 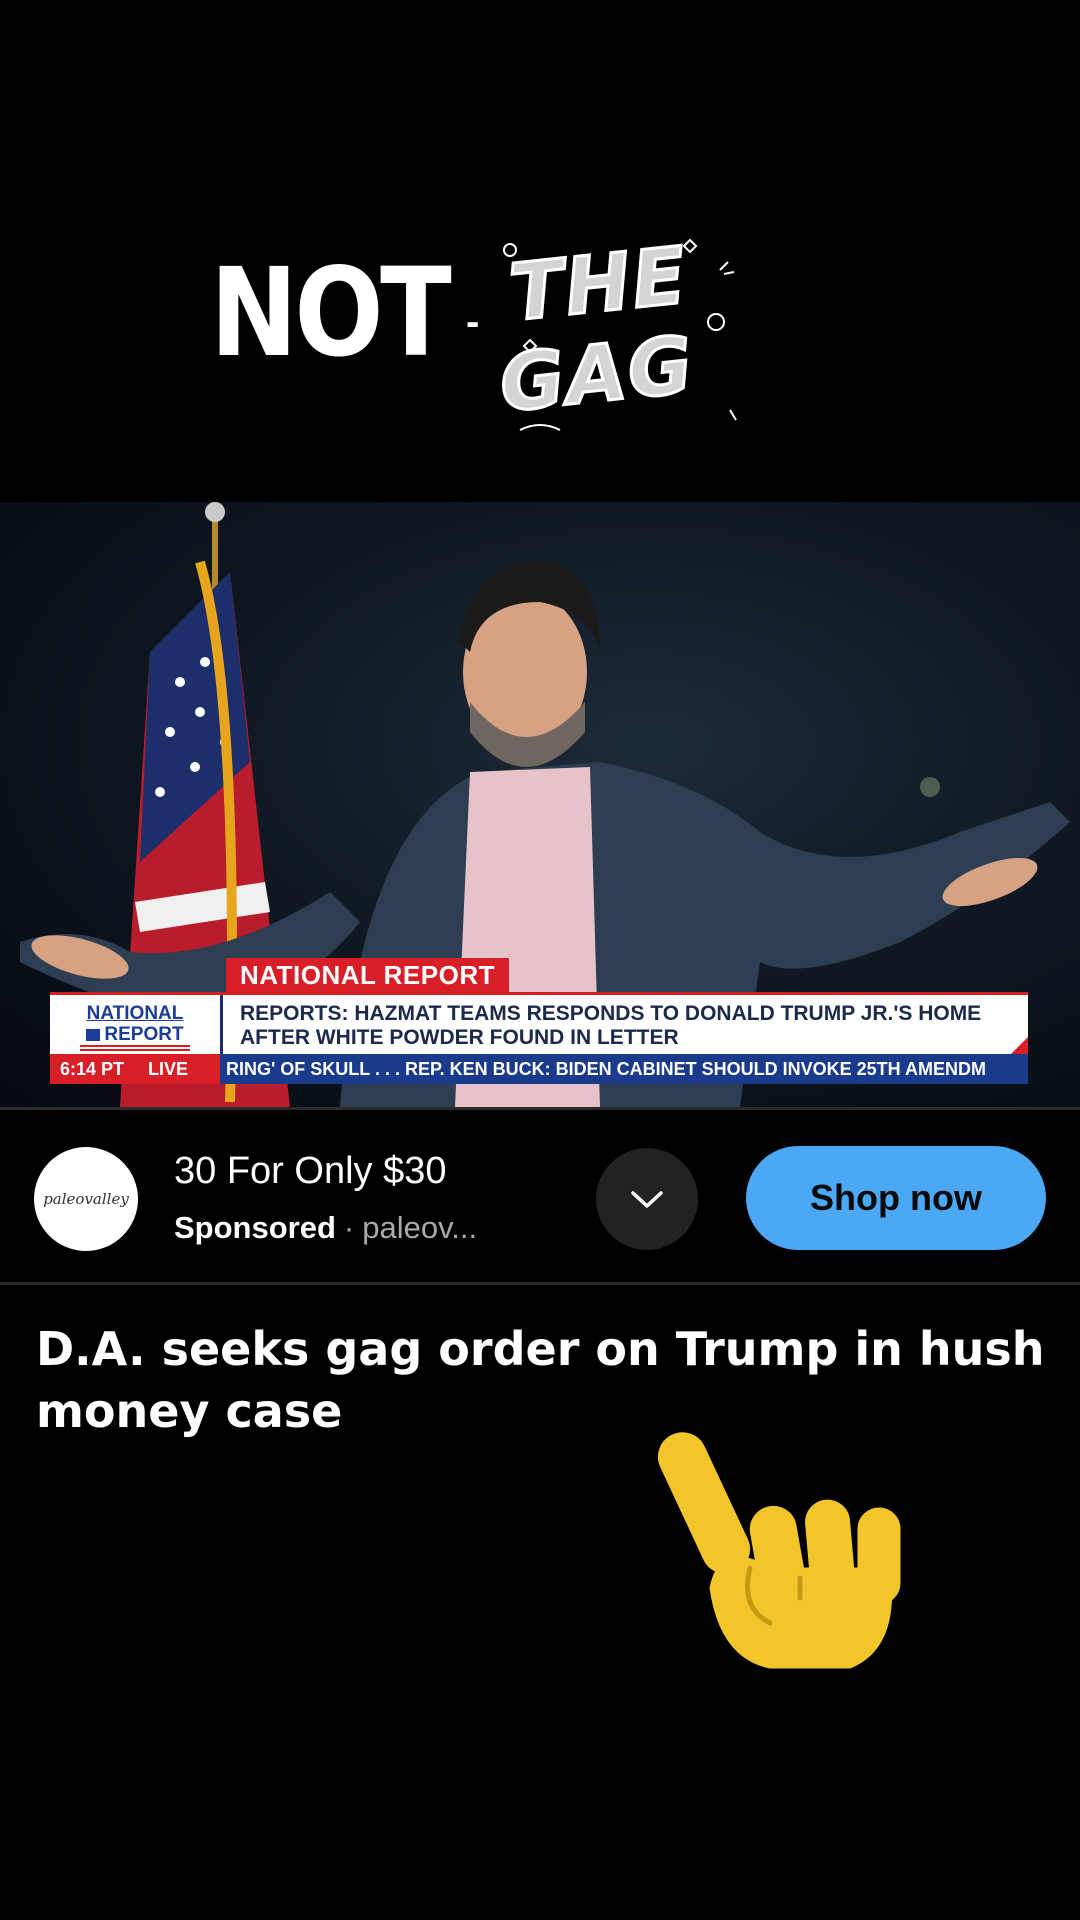 I want to click on live-label: LIVE, so click(x=168, y=1069).